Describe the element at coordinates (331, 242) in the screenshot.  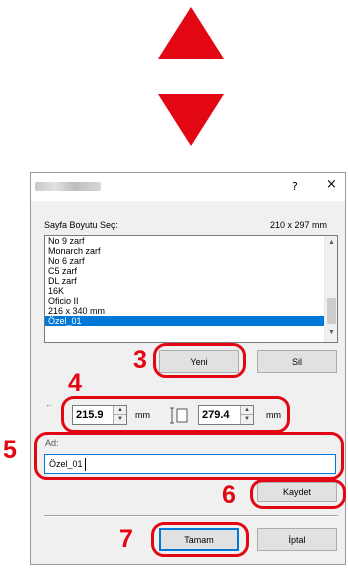
I see `scroll-up-icon: ▲` at that location.